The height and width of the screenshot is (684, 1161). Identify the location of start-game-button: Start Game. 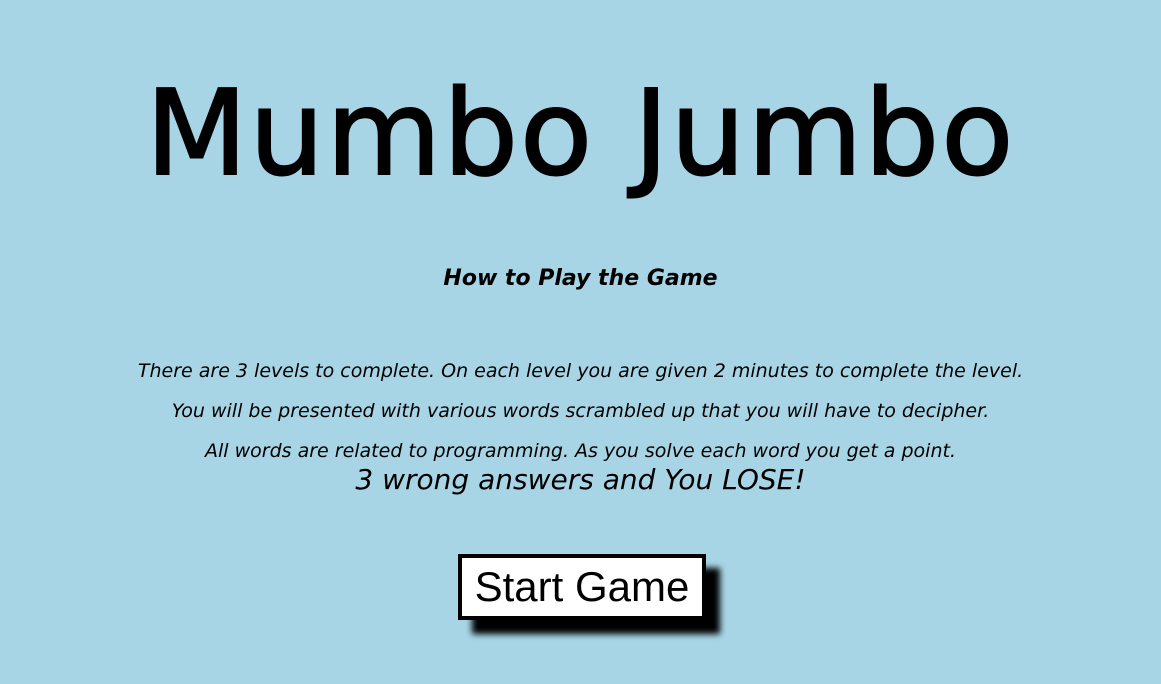
(582, 587).